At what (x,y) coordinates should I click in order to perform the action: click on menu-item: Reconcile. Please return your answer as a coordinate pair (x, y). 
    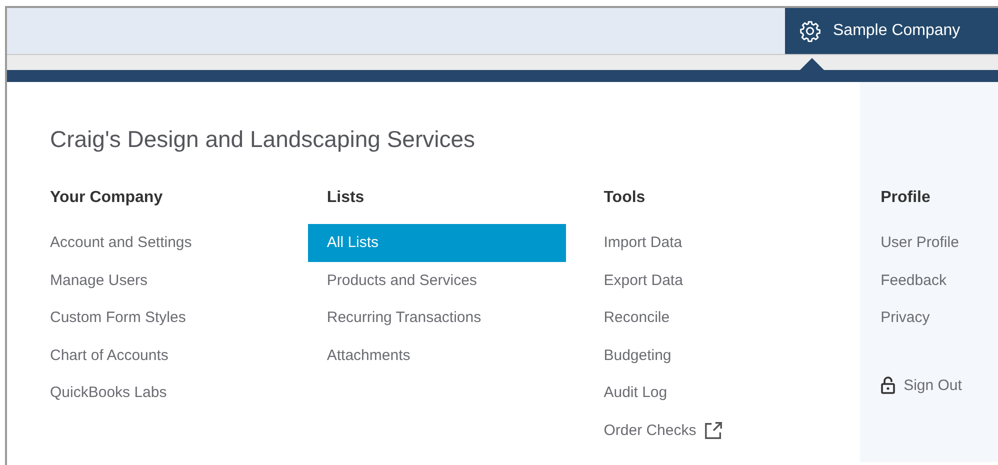
    Looking at the image, I should click on (713, 317).